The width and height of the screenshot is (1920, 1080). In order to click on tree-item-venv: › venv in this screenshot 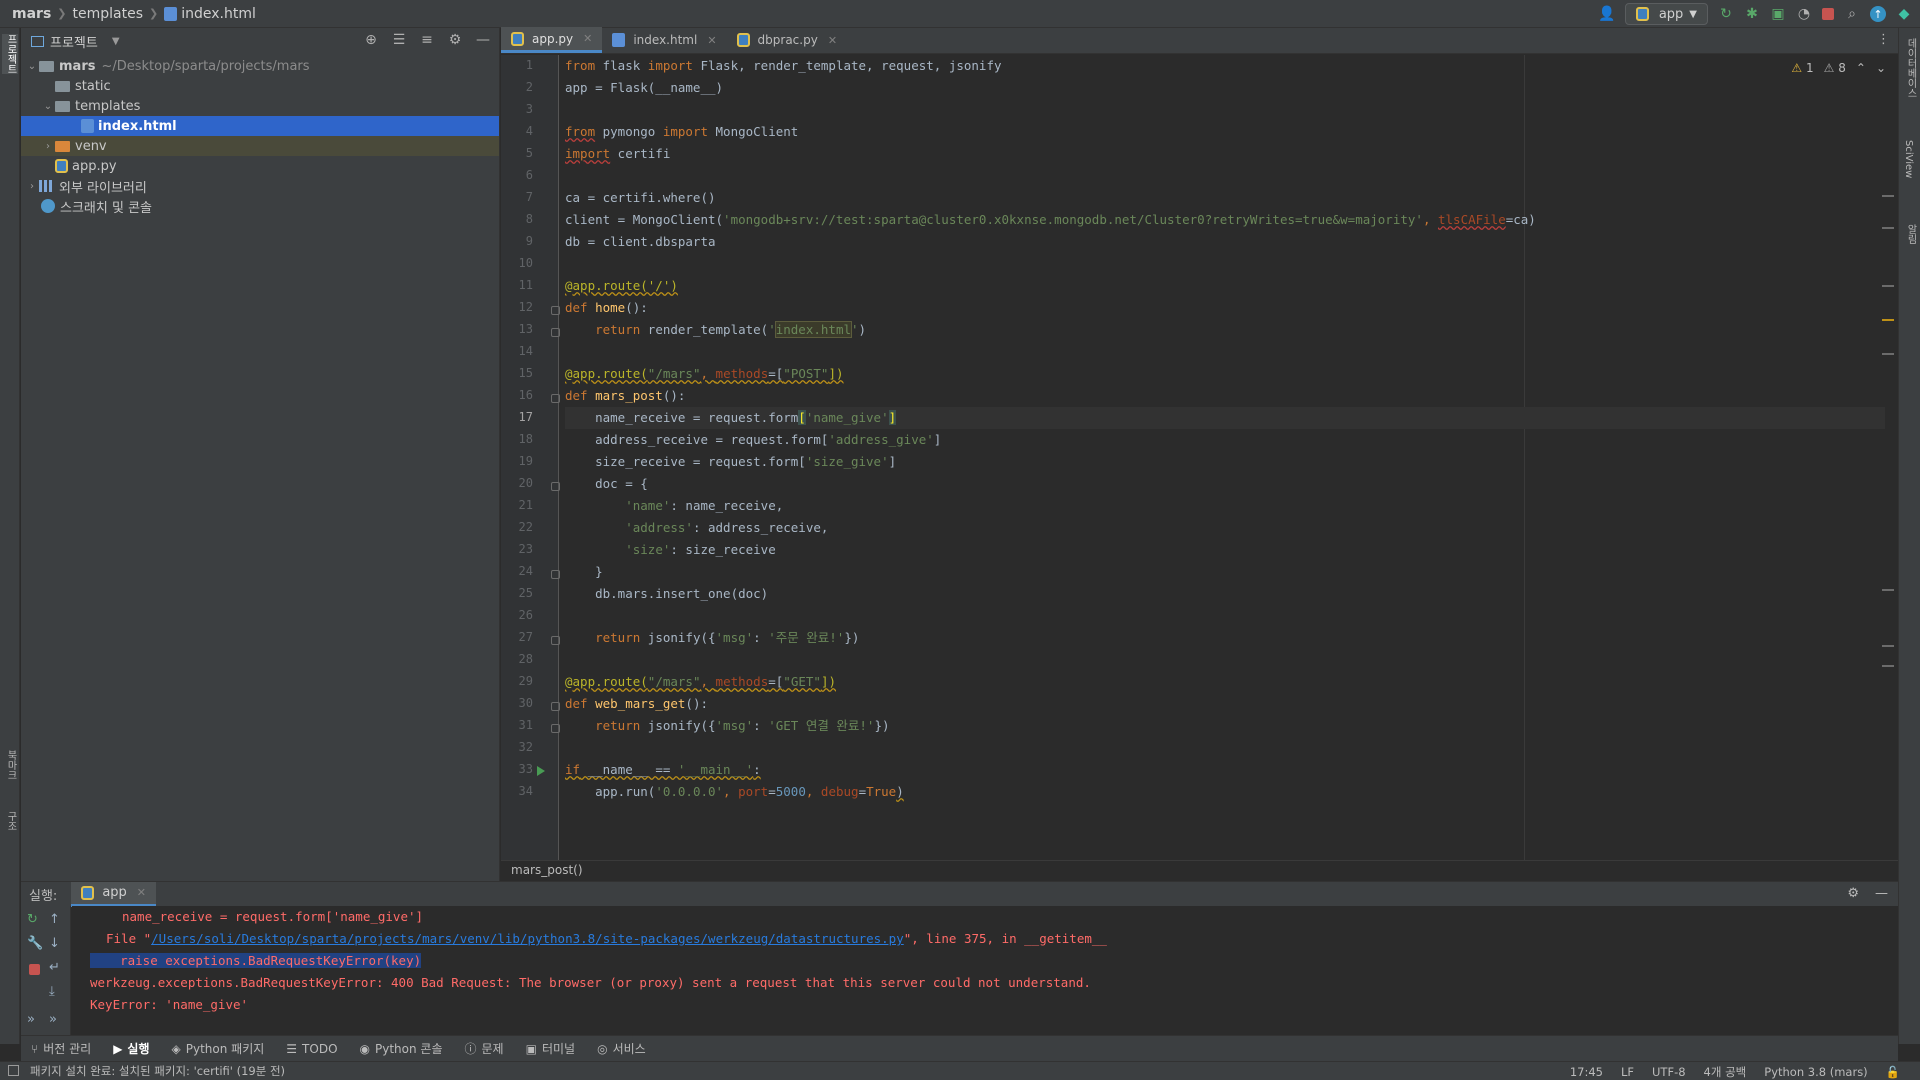, I will do `click(260, 146)`.